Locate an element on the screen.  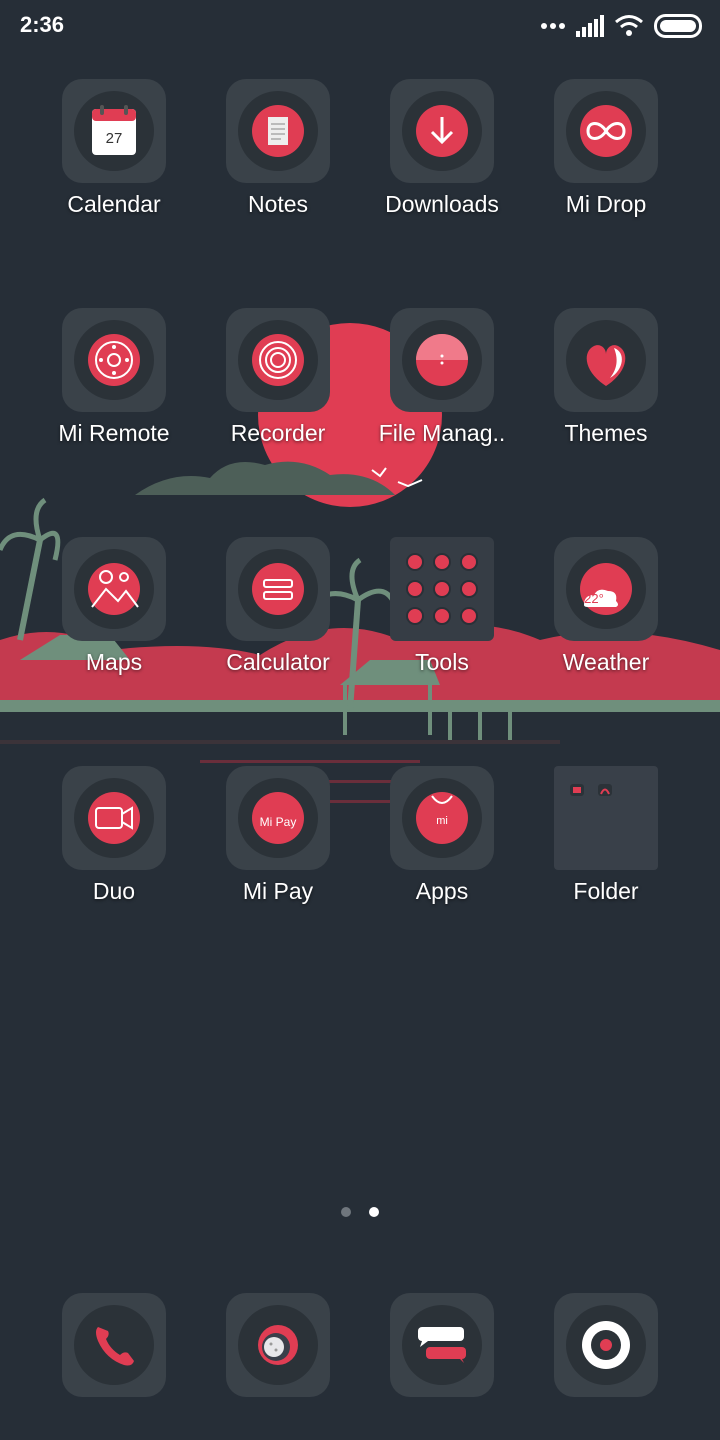
app-themes: Themes is located at coordinates (606, 383).